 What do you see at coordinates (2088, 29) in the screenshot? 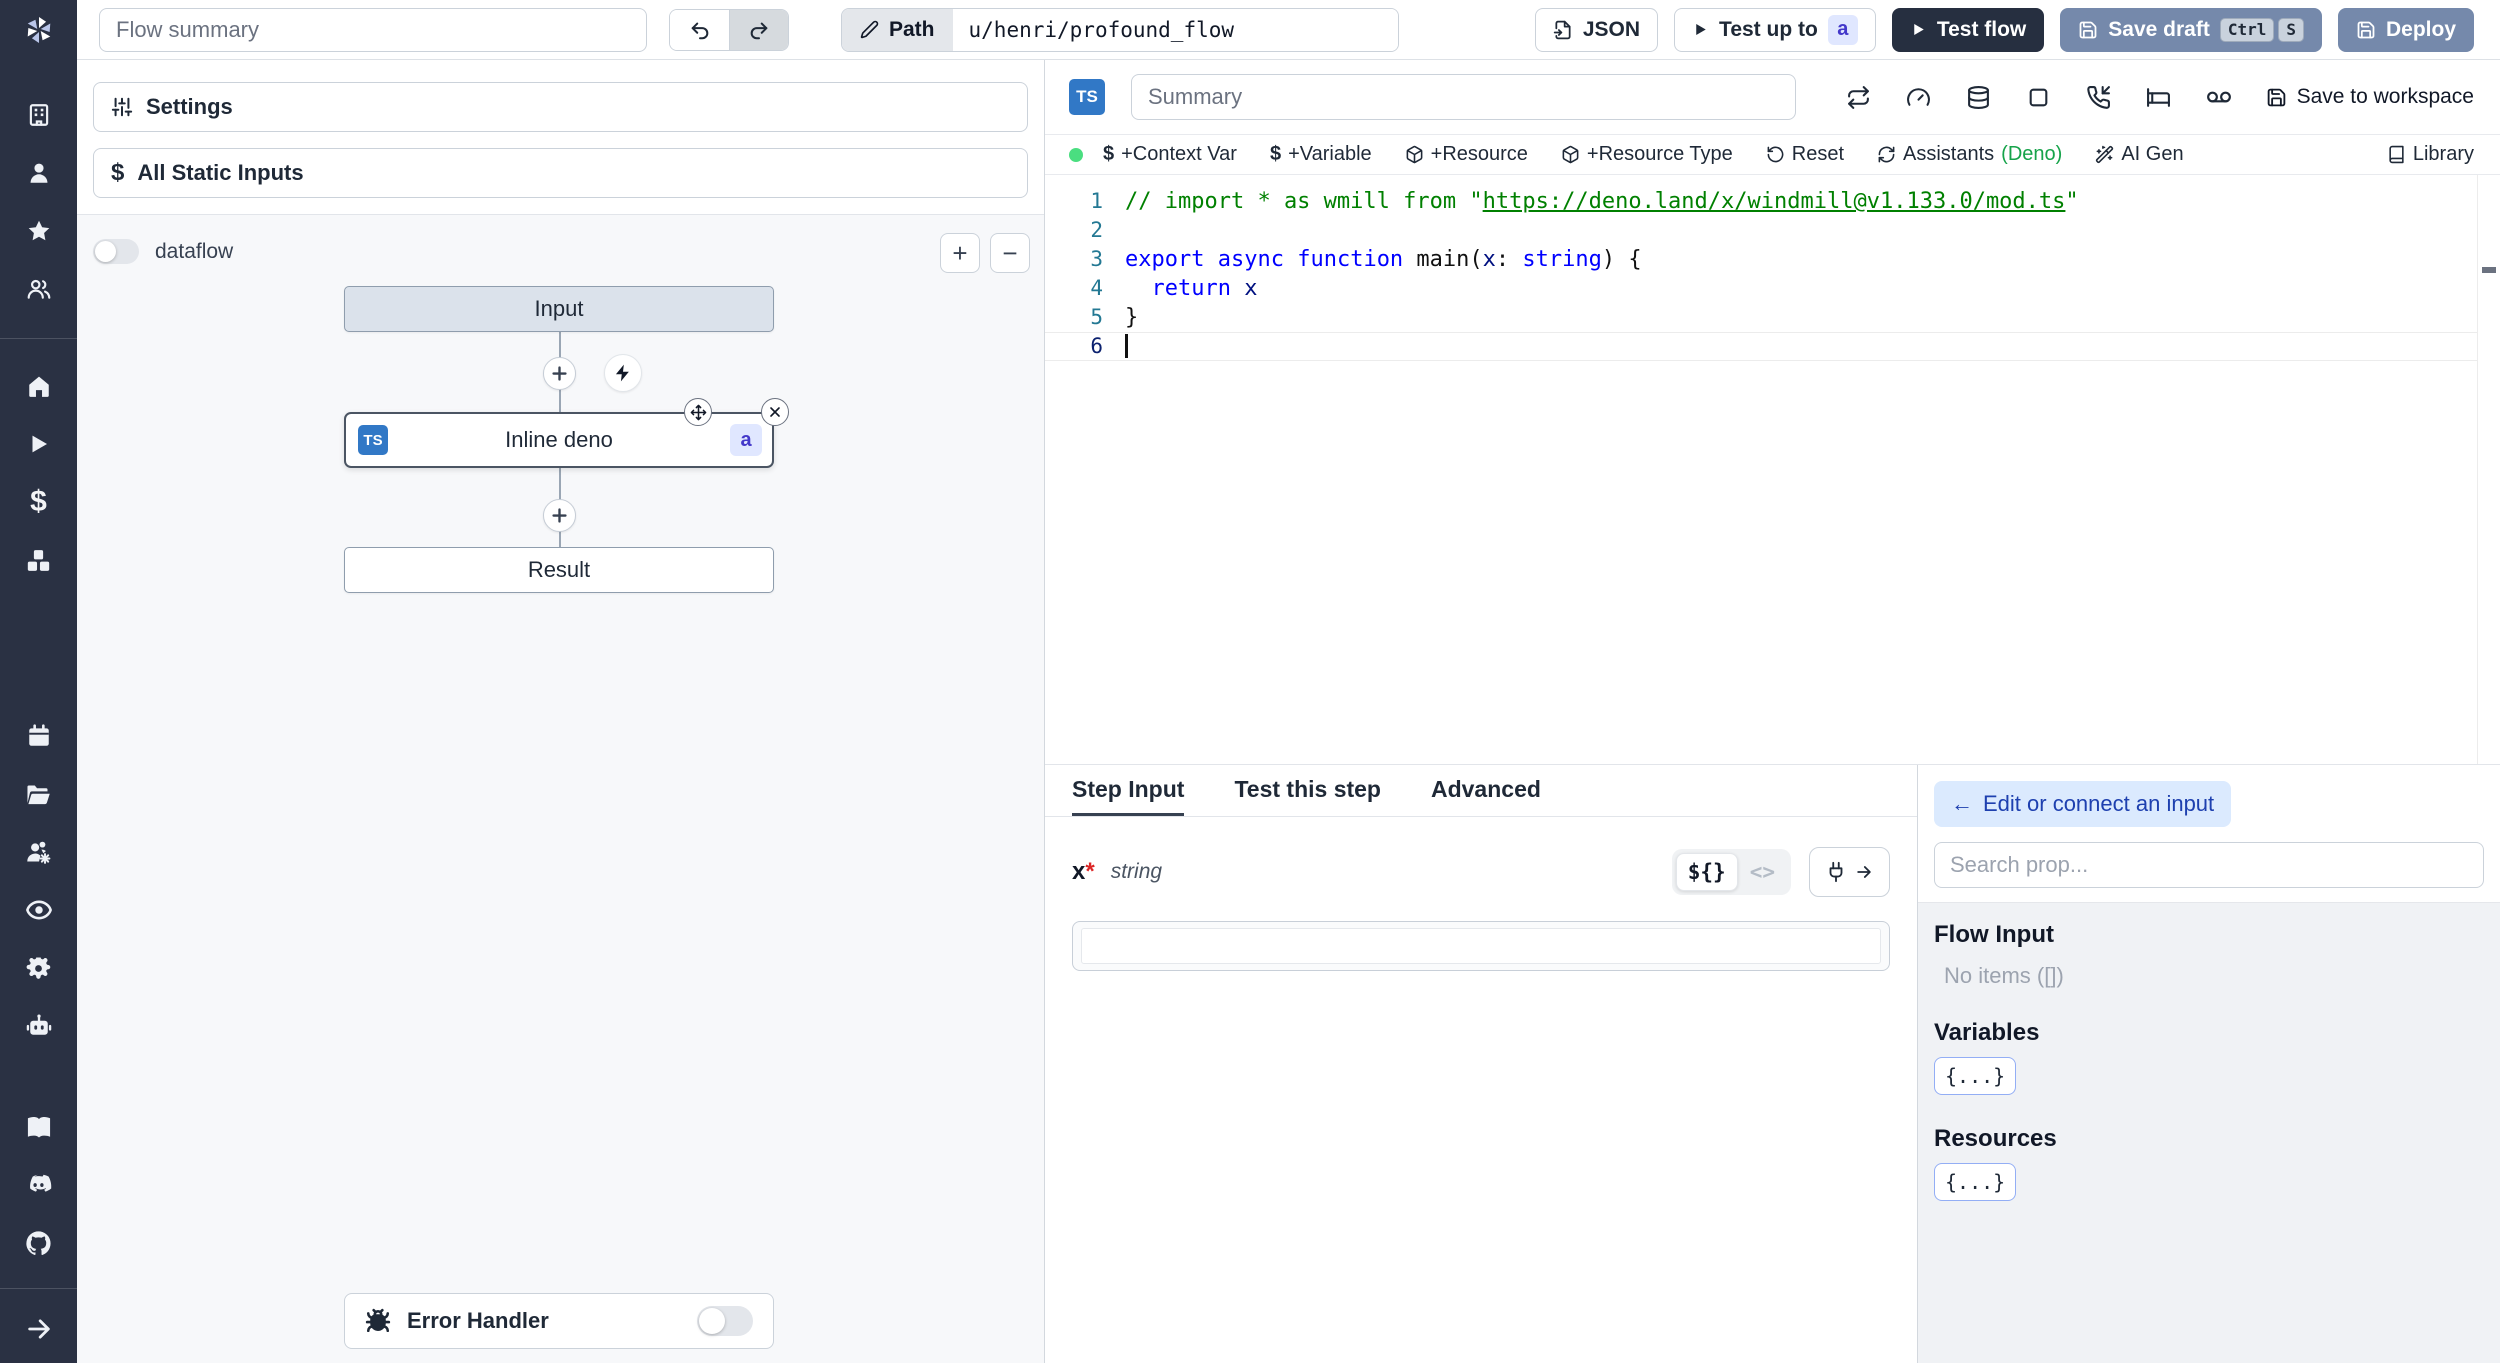
I see `save-icon` at bounding box center [2088, 29].